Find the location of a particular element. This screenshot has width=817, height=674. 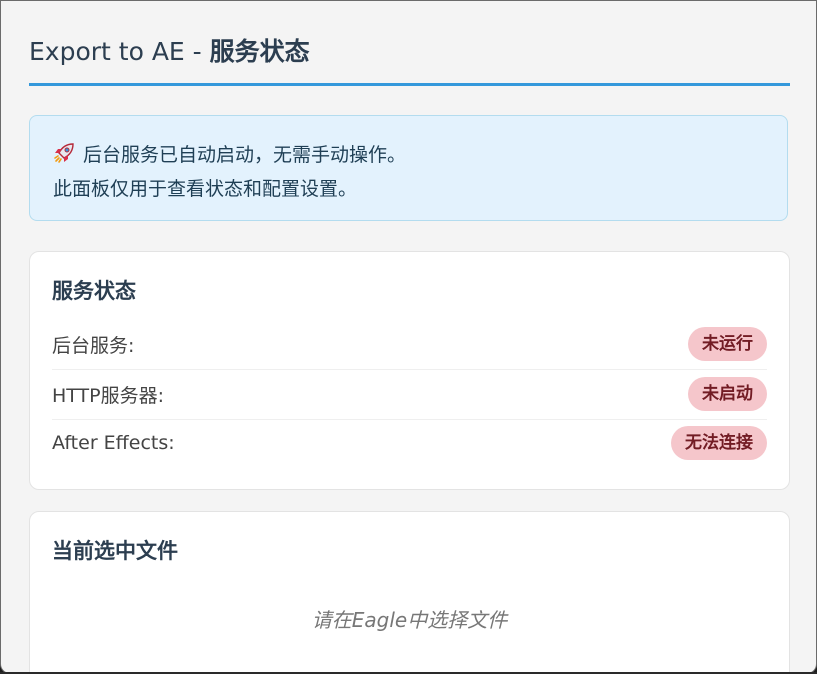

info-notice: 后台服务已自动启动，无需手动操作。 此面板仅用于查看状态和配置设置。 is located at coordinates (408, 168).